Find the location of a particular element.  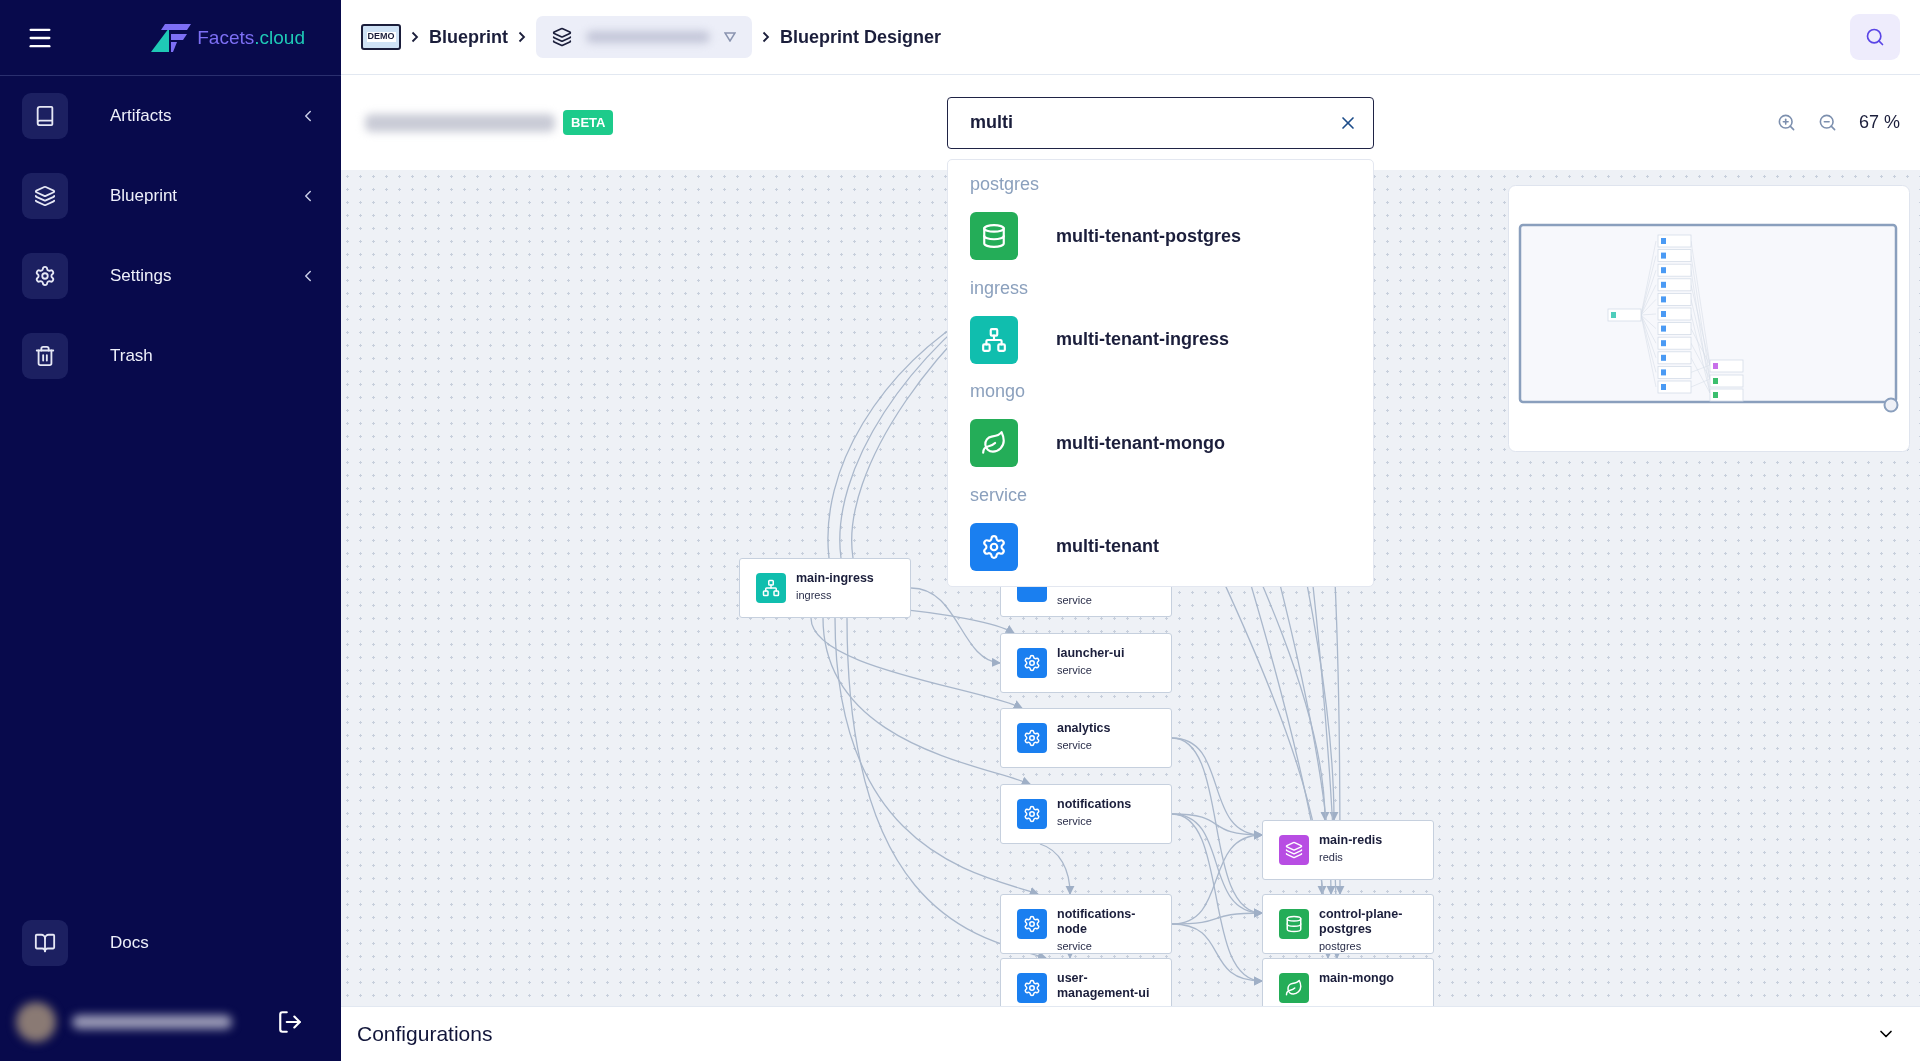

book-icon is located at coordinates (45, 116).